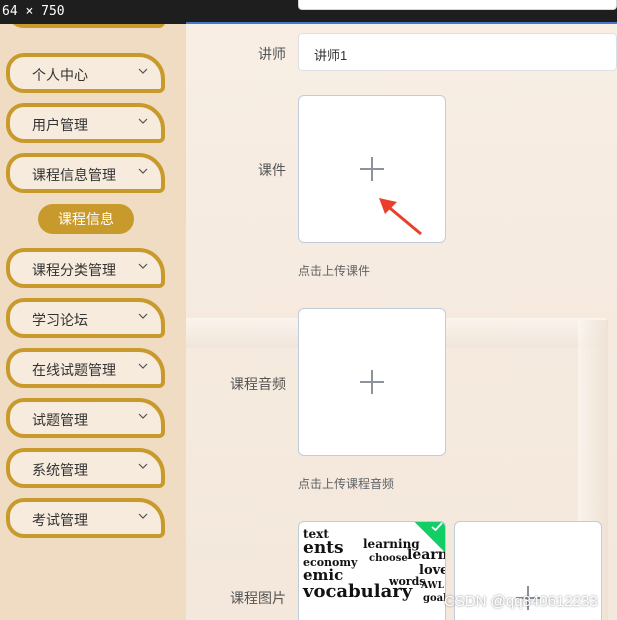 The width and height of the screenshot is (617, 620). What do you see at coordinates (457, 5) in the screenshot?
I see `previous-input-field` at bounding box center [457, 5].